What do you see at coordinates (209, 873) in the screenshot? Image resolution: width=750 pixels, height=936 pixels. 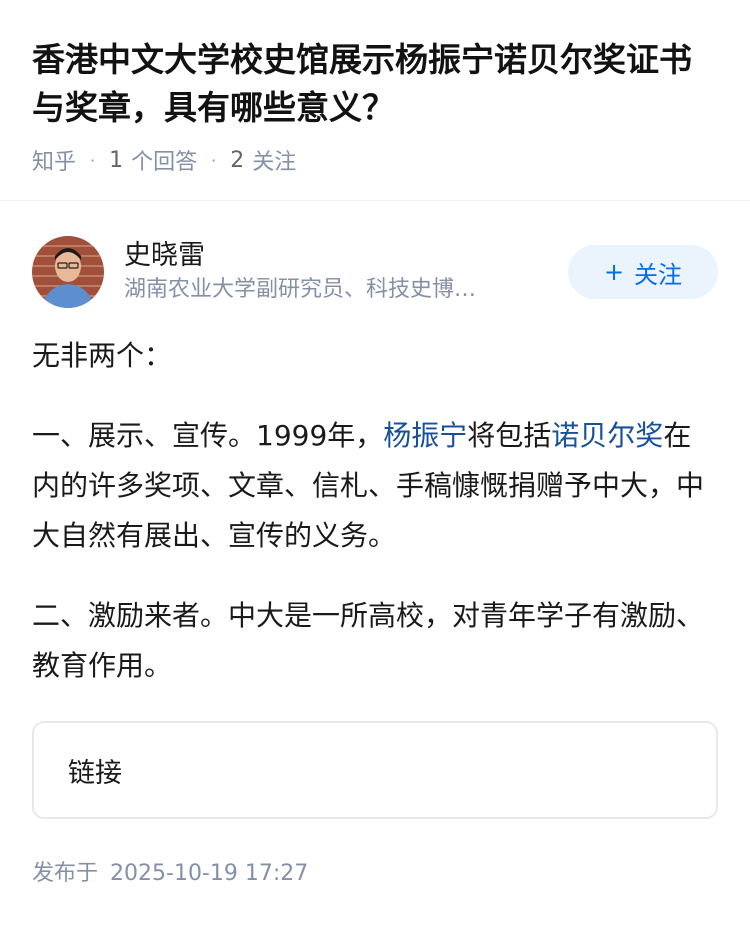 I see `published-time: 2025-10-19 17:27` at bounding box center [209, 873].